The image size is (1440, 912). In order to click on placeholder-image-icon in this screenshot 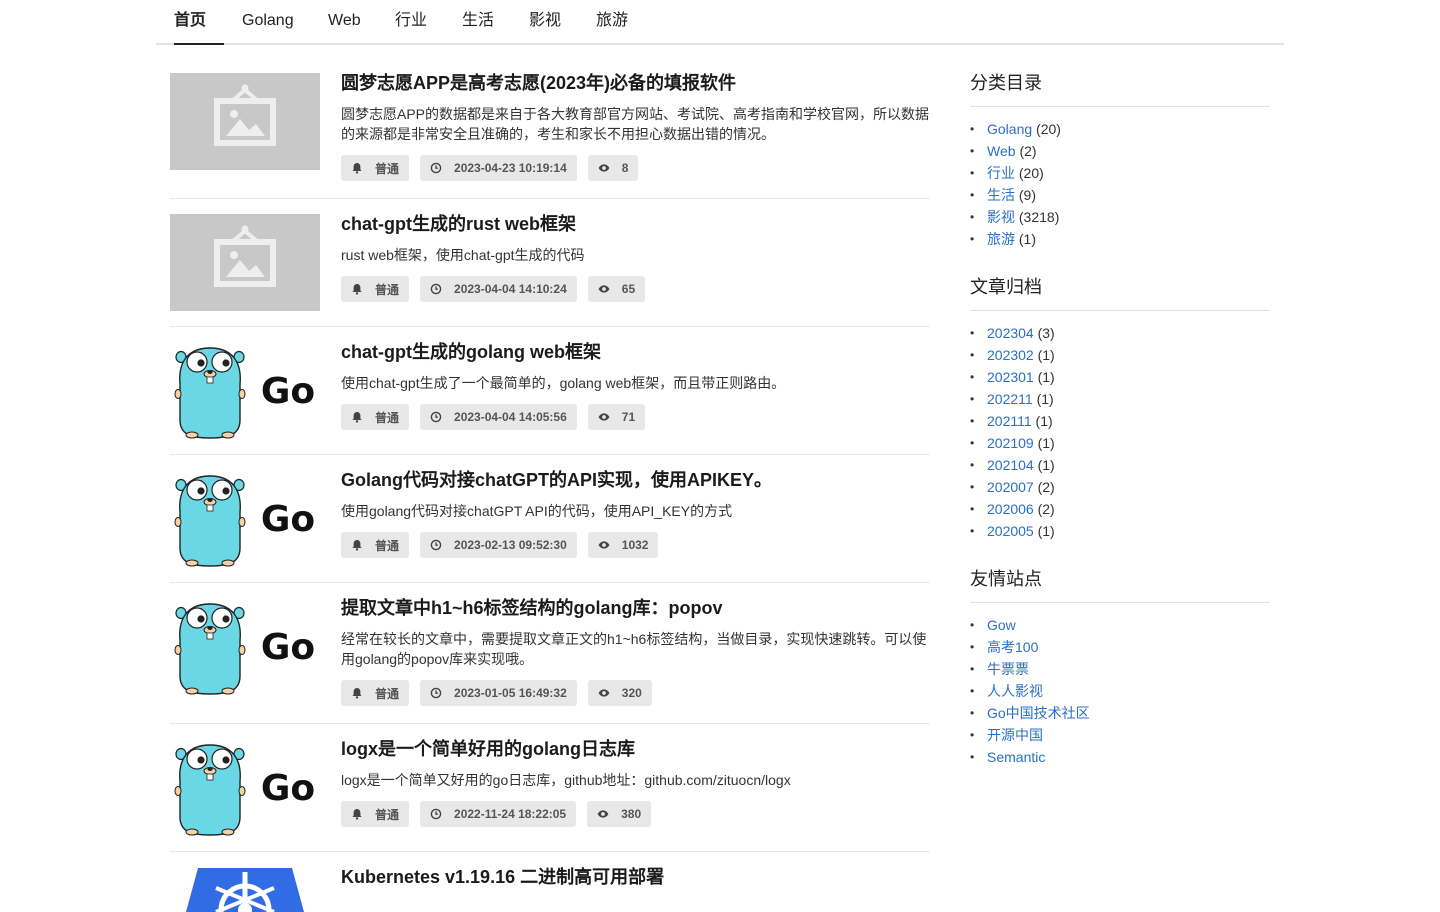, I will do `click(245, 256)`.